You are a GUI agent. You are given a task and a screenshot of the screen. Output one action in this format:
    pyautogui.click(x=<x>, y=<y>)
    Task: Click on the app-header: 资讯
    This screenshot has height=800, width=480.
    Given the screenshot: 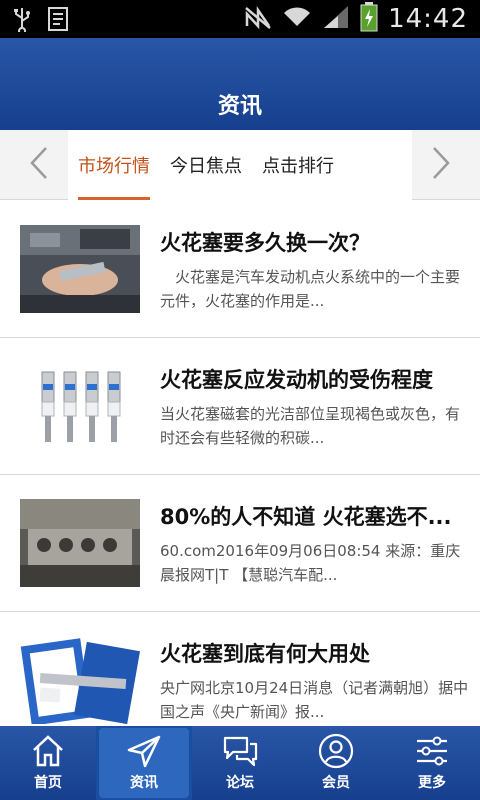 What is the action you would take?
    pyautogui.click(x=240, y=84)
    